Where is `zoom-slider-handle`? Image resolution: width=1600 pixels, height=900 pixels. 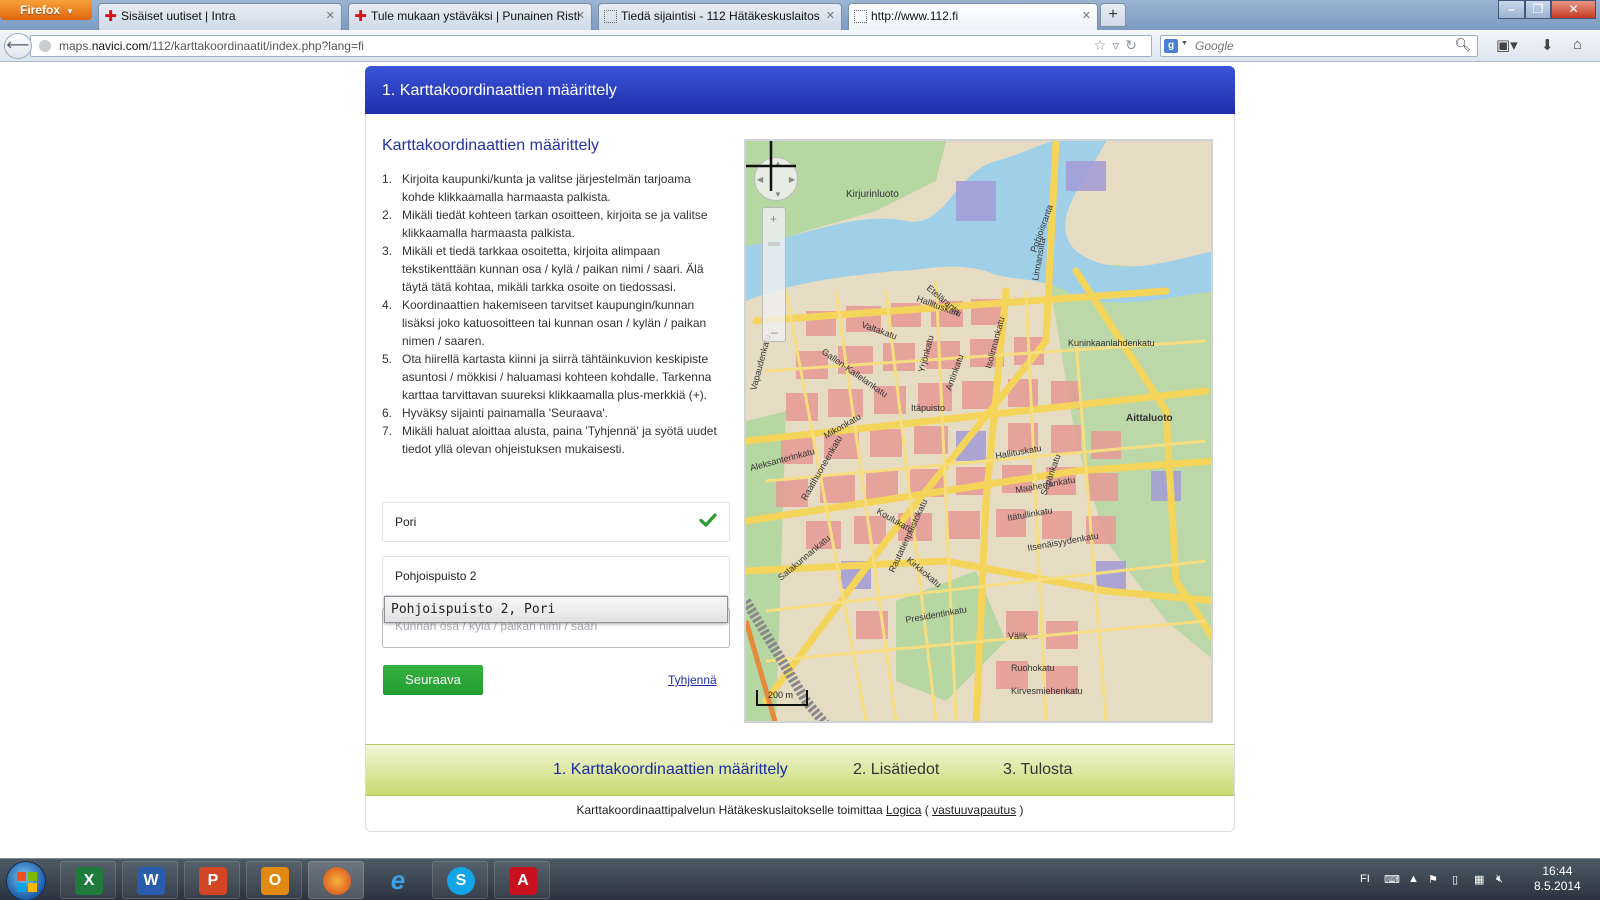
zoom-slider-handle is located at coordinates (774, 244).